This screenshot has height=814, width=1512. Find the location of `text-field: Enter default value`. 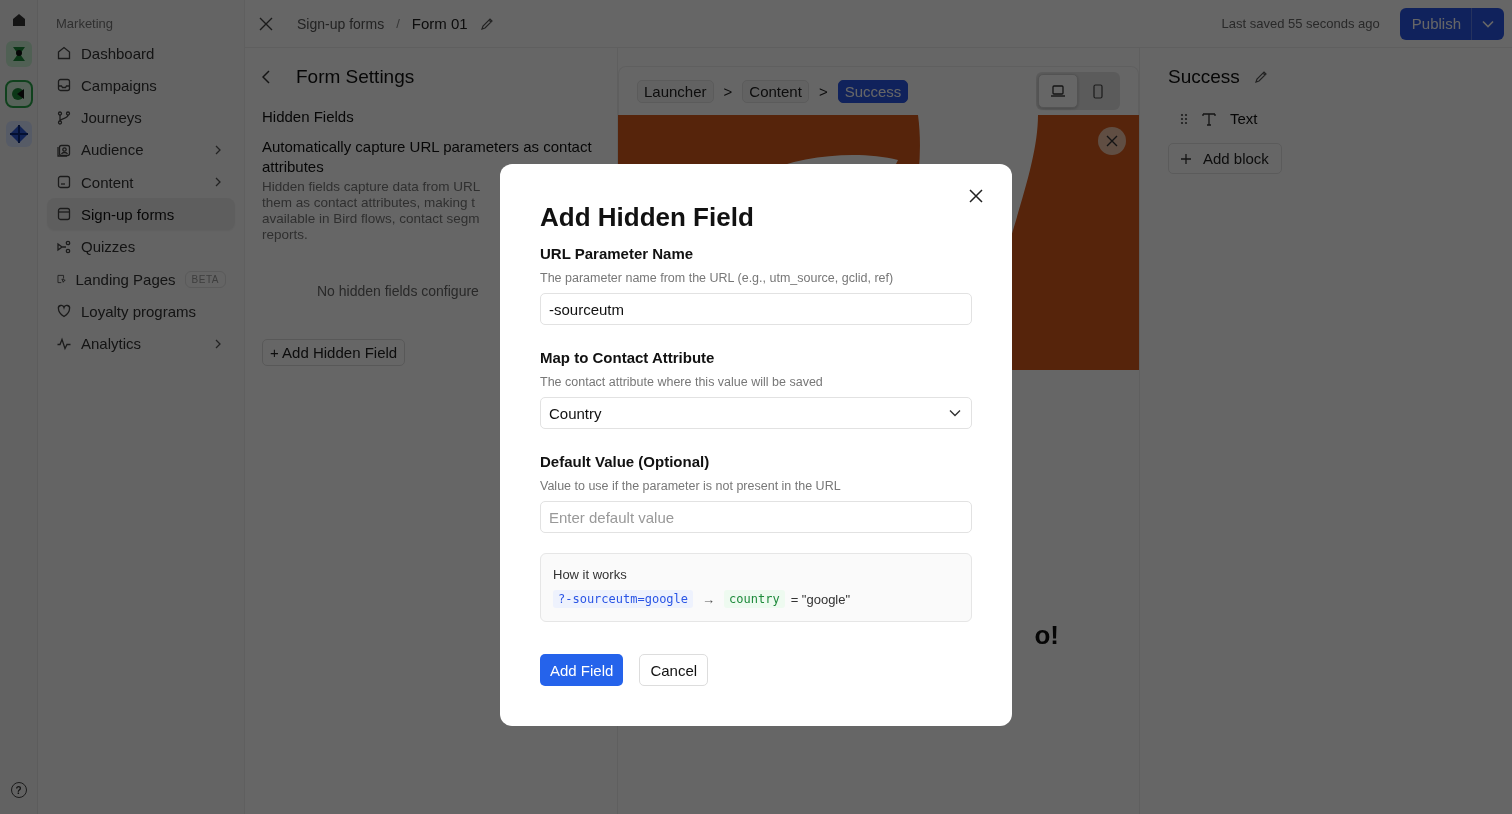

text-field: Enter default value is located at coordinates (756, 517).